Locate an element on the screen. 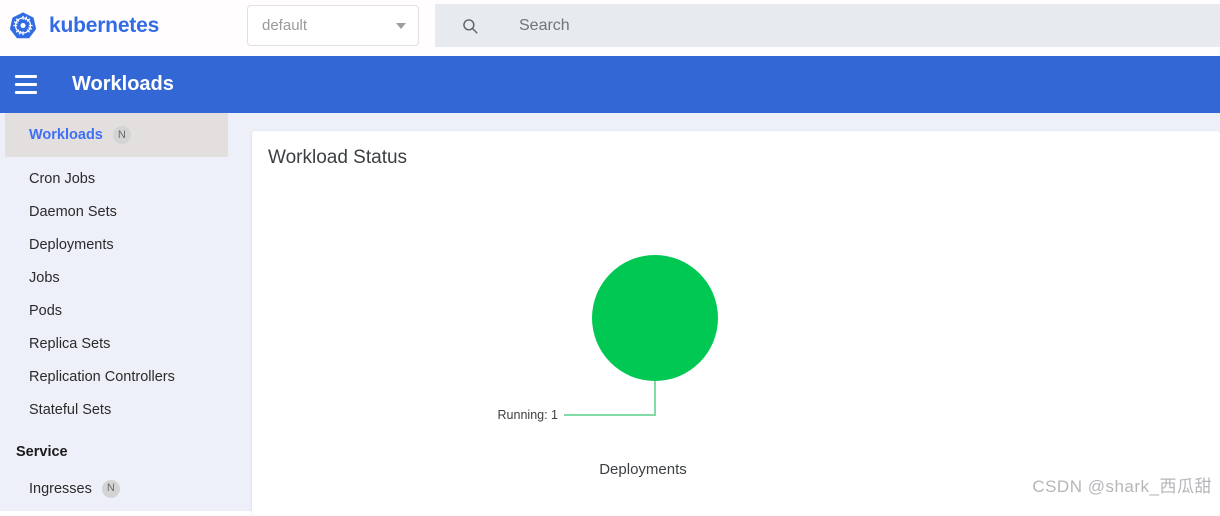  chart-caption-label: Deployments is located at coordinates (643, 469).